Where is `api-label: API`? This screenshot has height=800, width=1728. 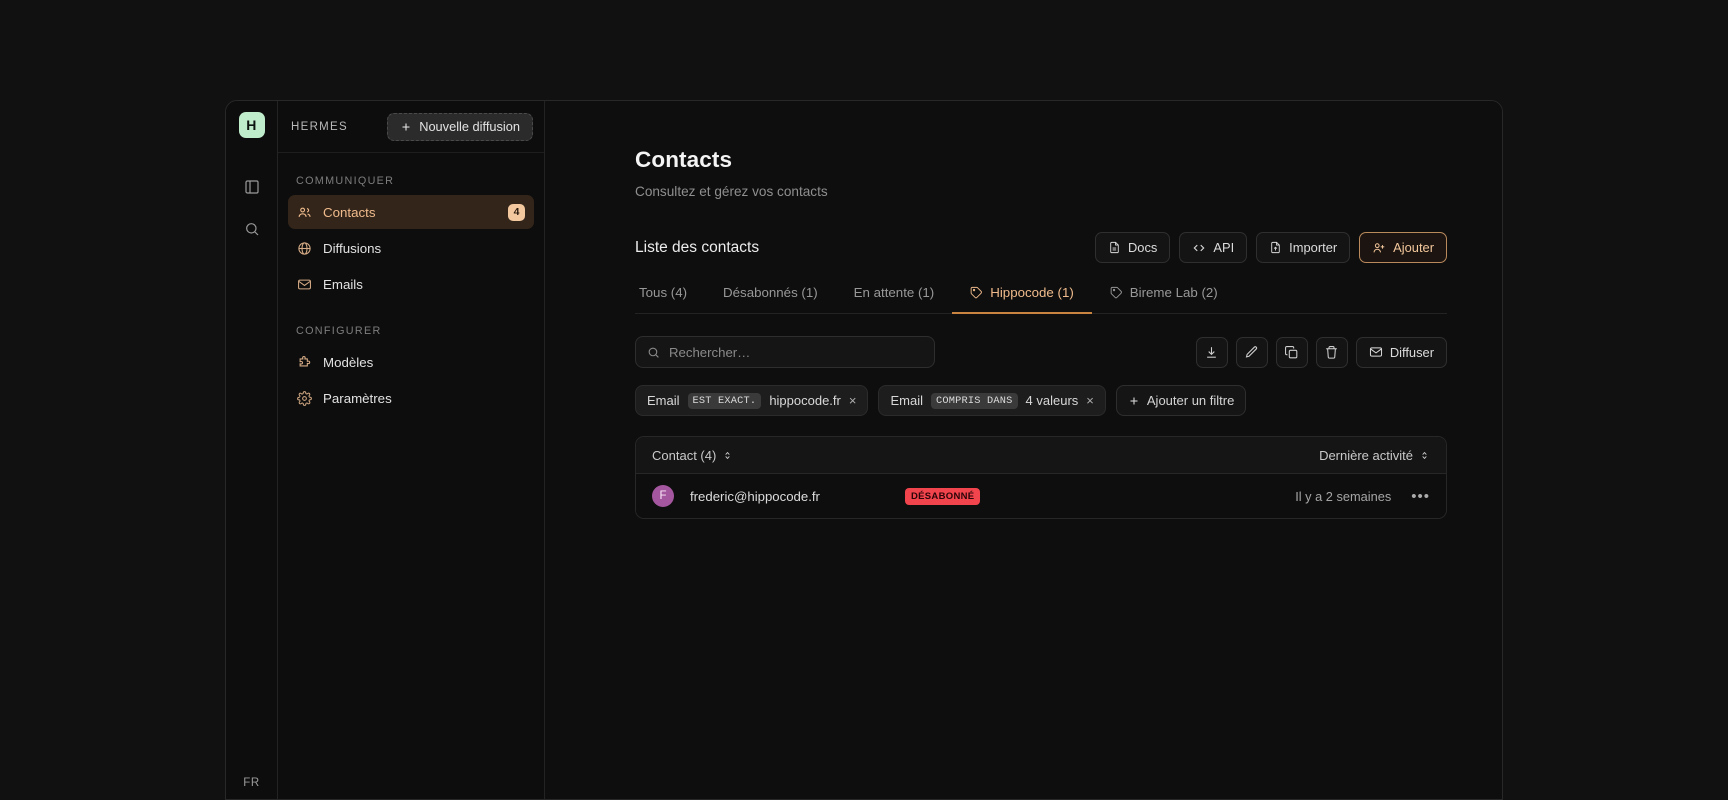 api-label: API is located at coordinates (1224, 247).